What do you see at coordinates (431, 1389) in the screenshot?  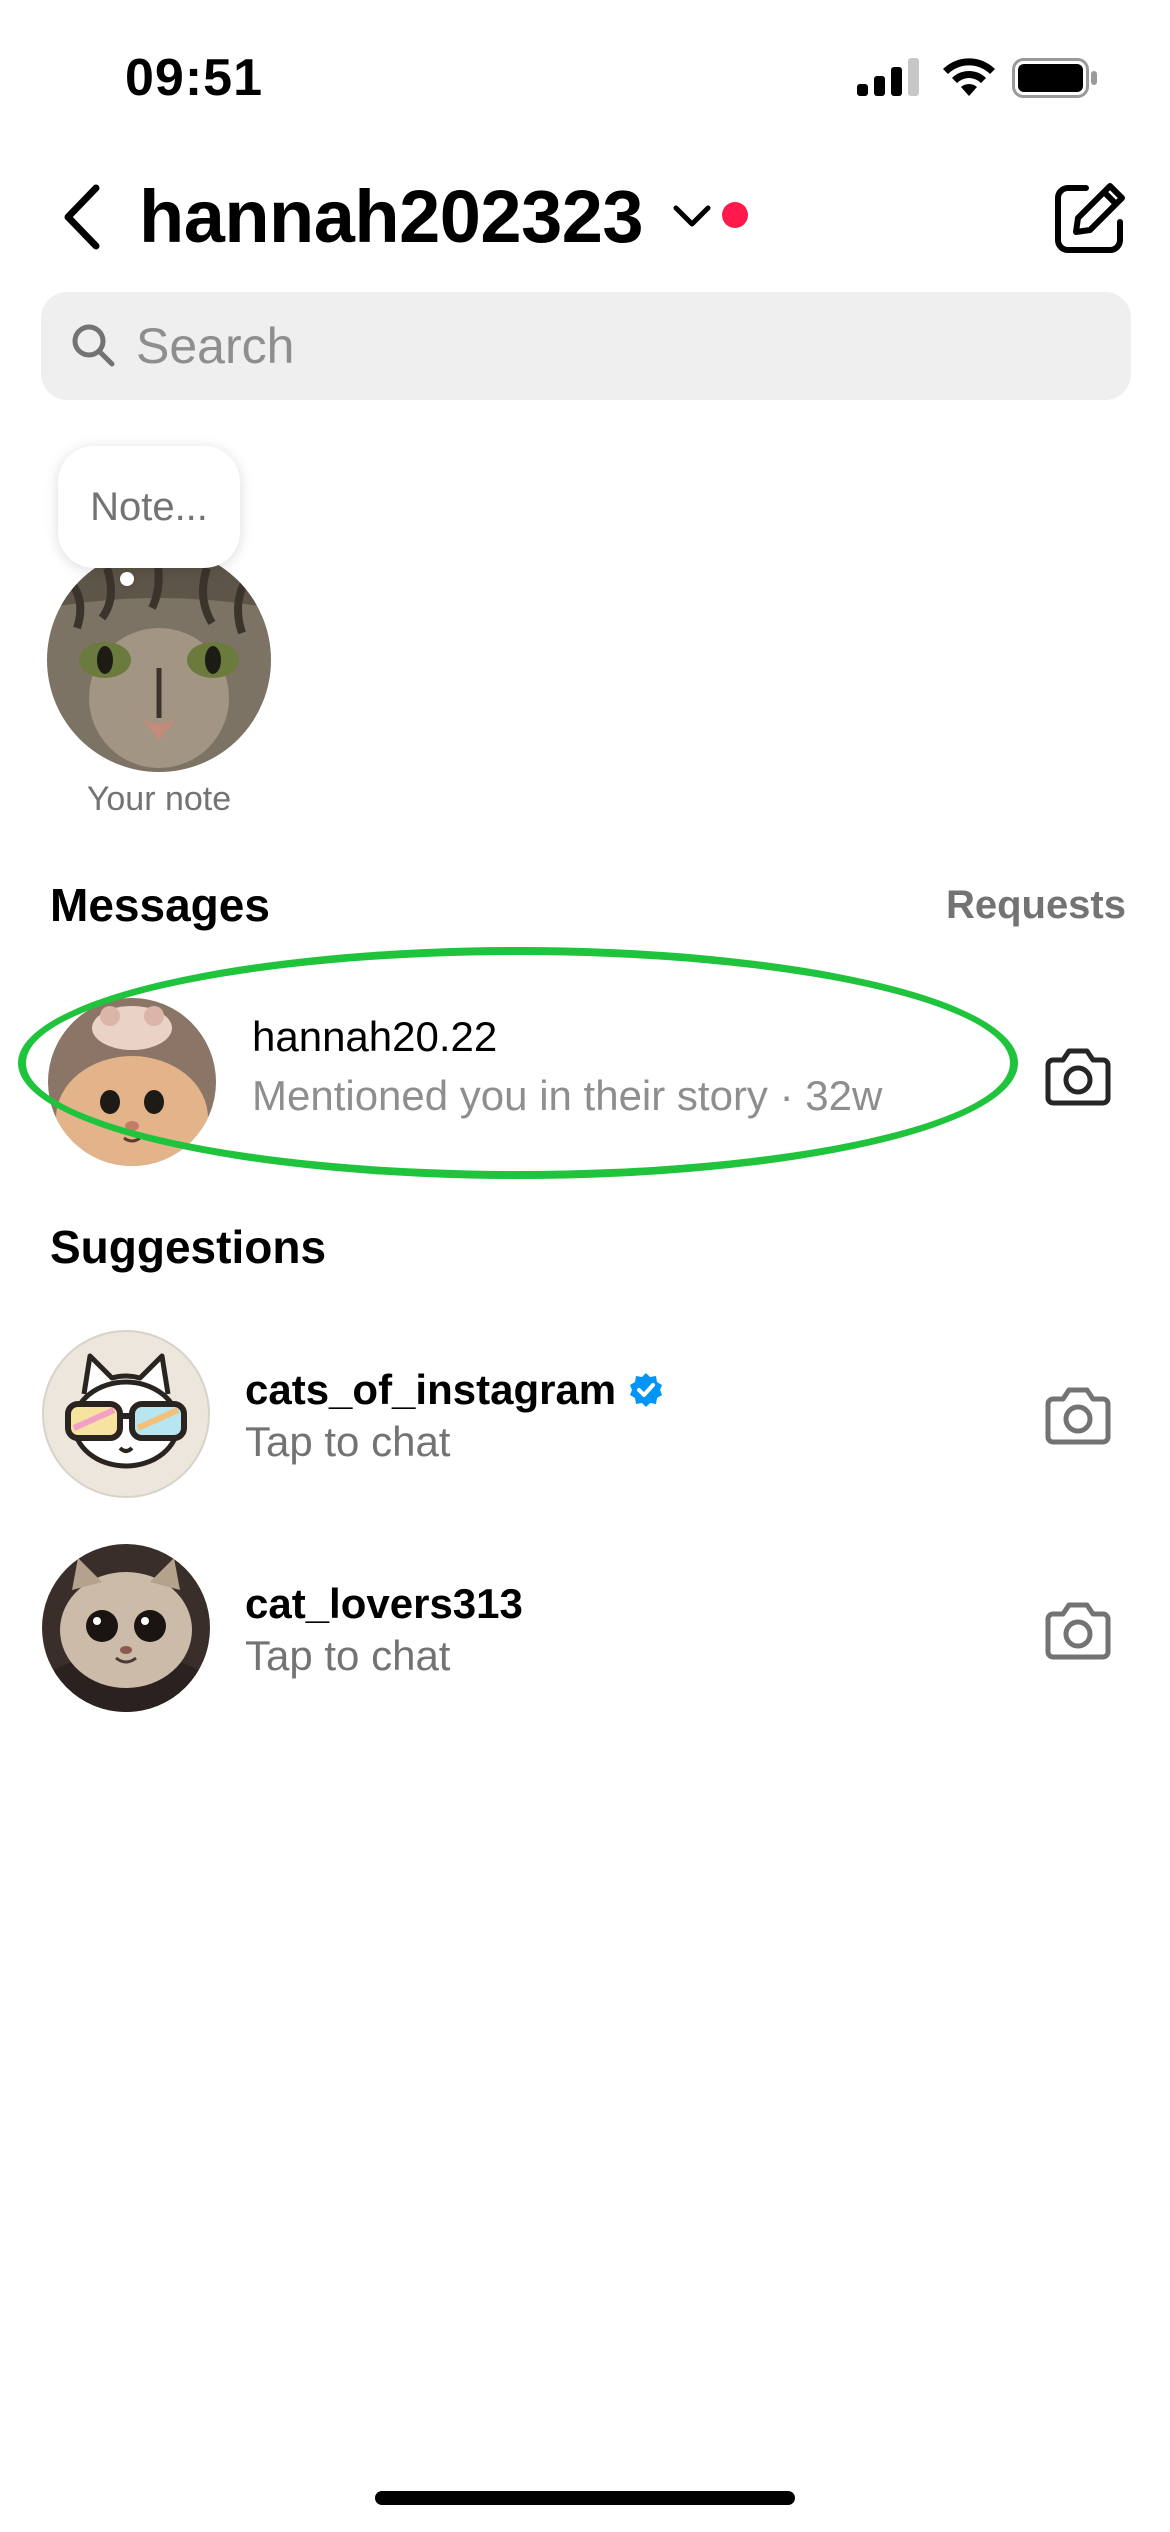 I see `suggestion-username: cats_of_instagram` at bounding box center [431, 1389].